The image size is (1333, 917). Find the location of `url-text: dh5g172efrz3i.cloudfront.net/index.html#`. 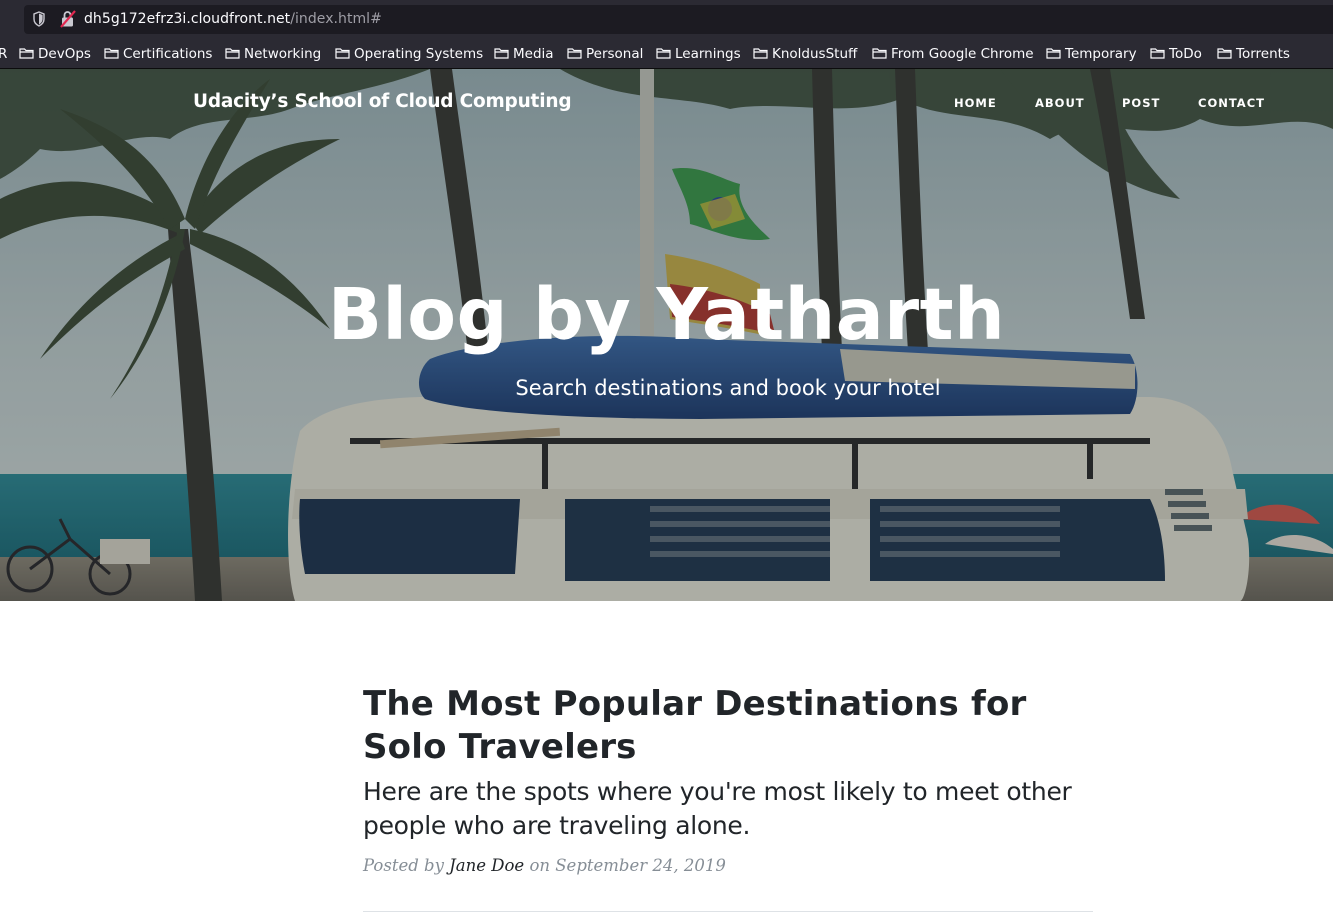

url-text: dh5g172efrz3i.cloudfront.net/index.html# is located at coordinates (233, 19).